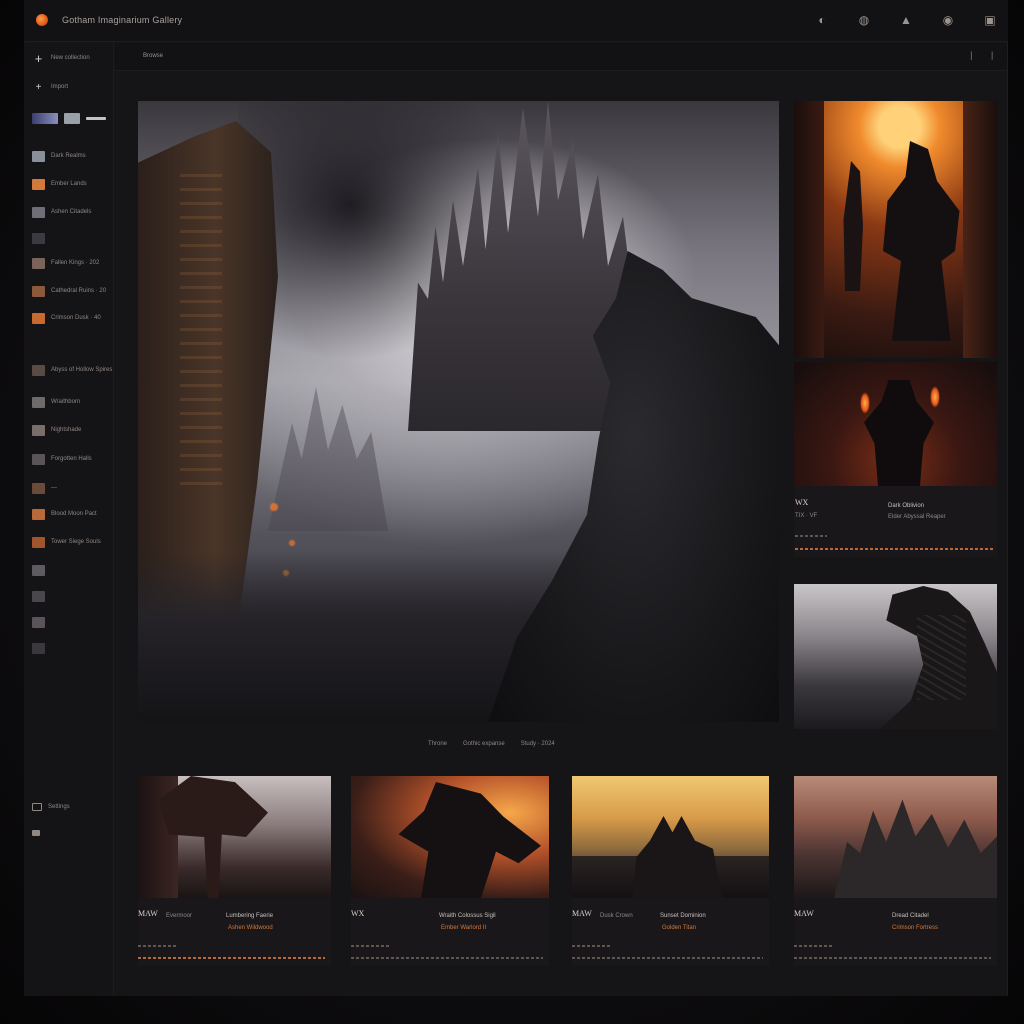 The width and height of the screenshot is (1024, 1024). Describe the element at coordinates (864, 20) in the screenshot. I see `globe-icon: ◍` at that location.